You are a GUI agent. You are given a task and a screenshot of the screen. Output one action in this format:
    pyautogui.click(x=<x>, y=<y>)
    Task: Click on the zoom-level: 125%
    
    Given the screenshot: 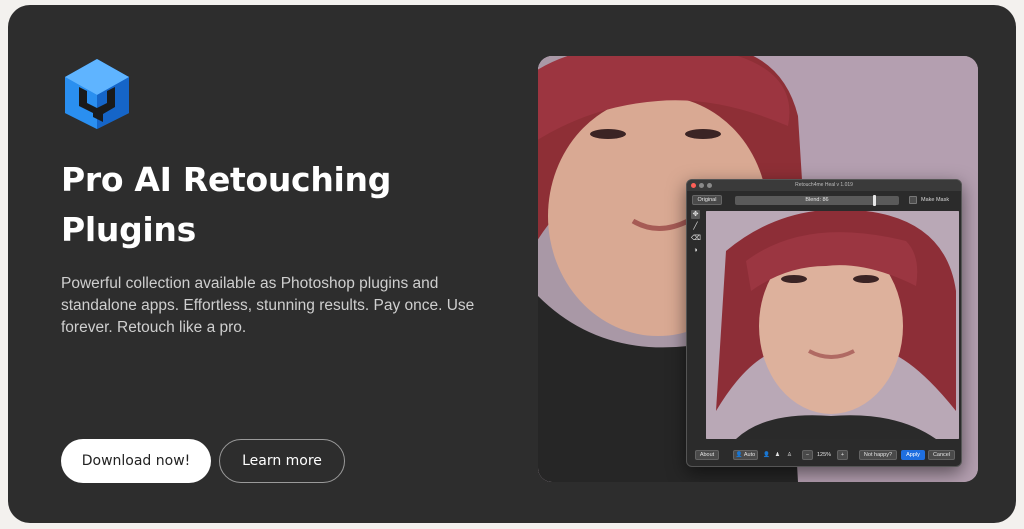 What is the action you would take?
    pyautogui.click(x=824, y=455)
    